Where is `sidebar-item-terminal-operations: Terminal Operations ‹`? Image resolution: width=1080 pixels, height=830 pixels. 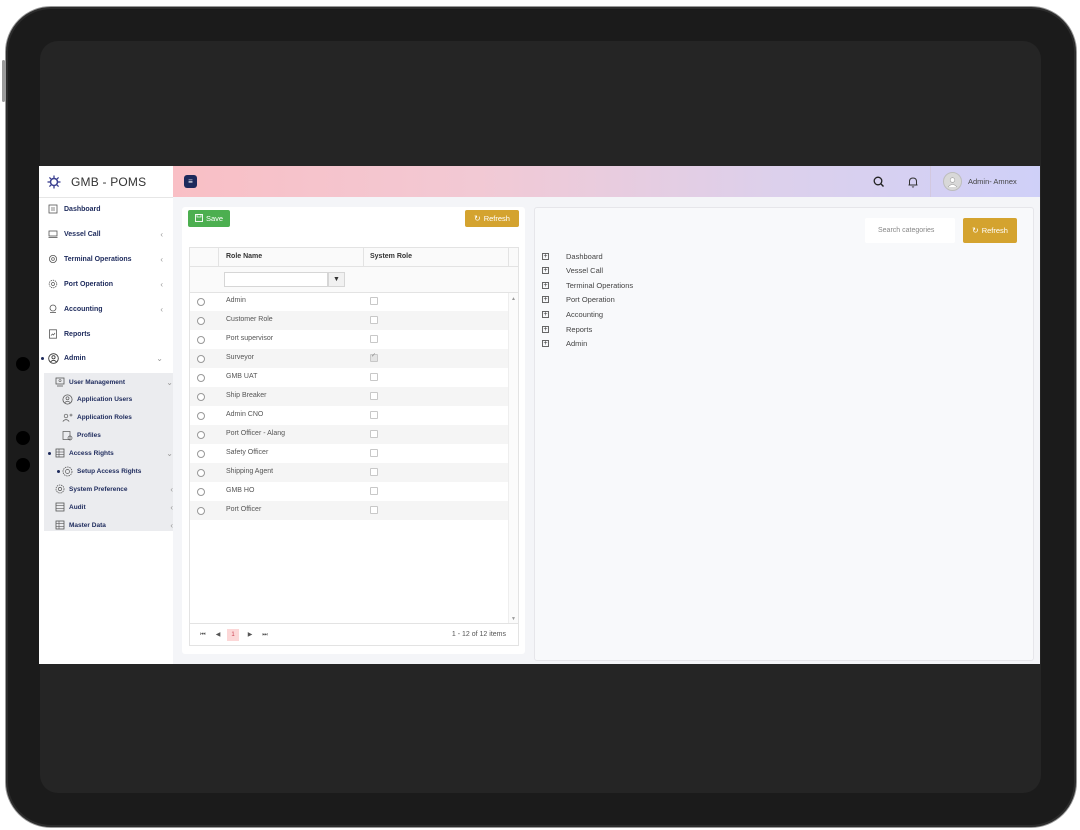 sidebar-item-terminal-operations: Terminal Operations ‹ is located at coordinates (106, 259).